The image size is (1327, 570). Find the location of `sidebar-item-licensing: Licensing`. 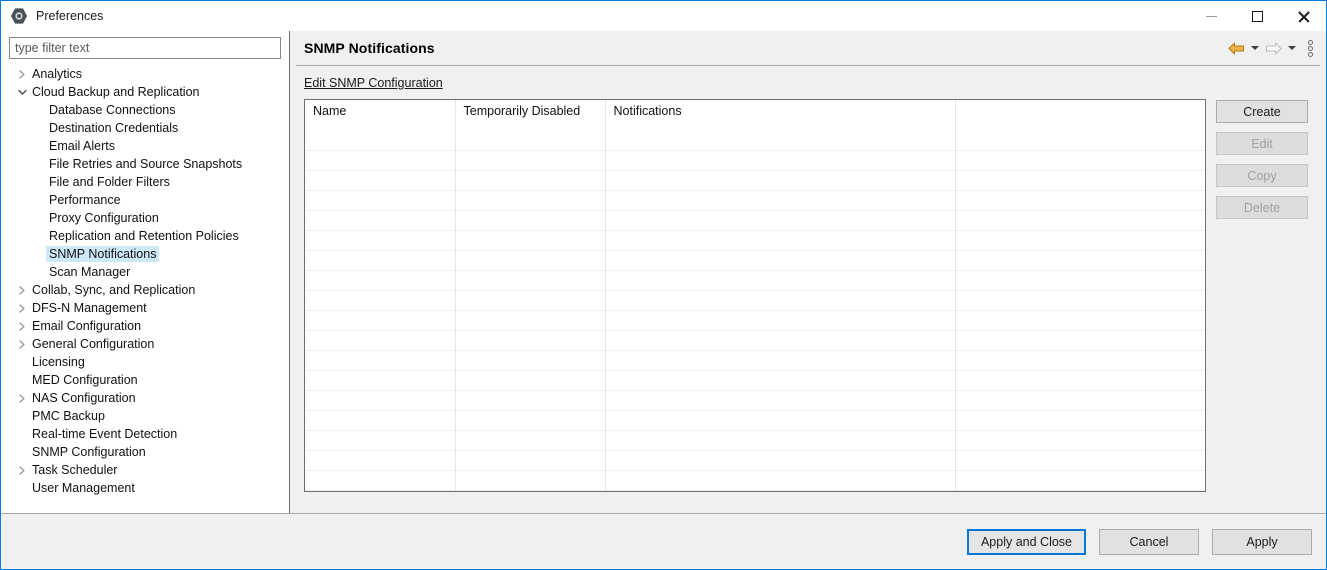

sidebar-item-licensing: Licensing is located at coordinates (145, 362).